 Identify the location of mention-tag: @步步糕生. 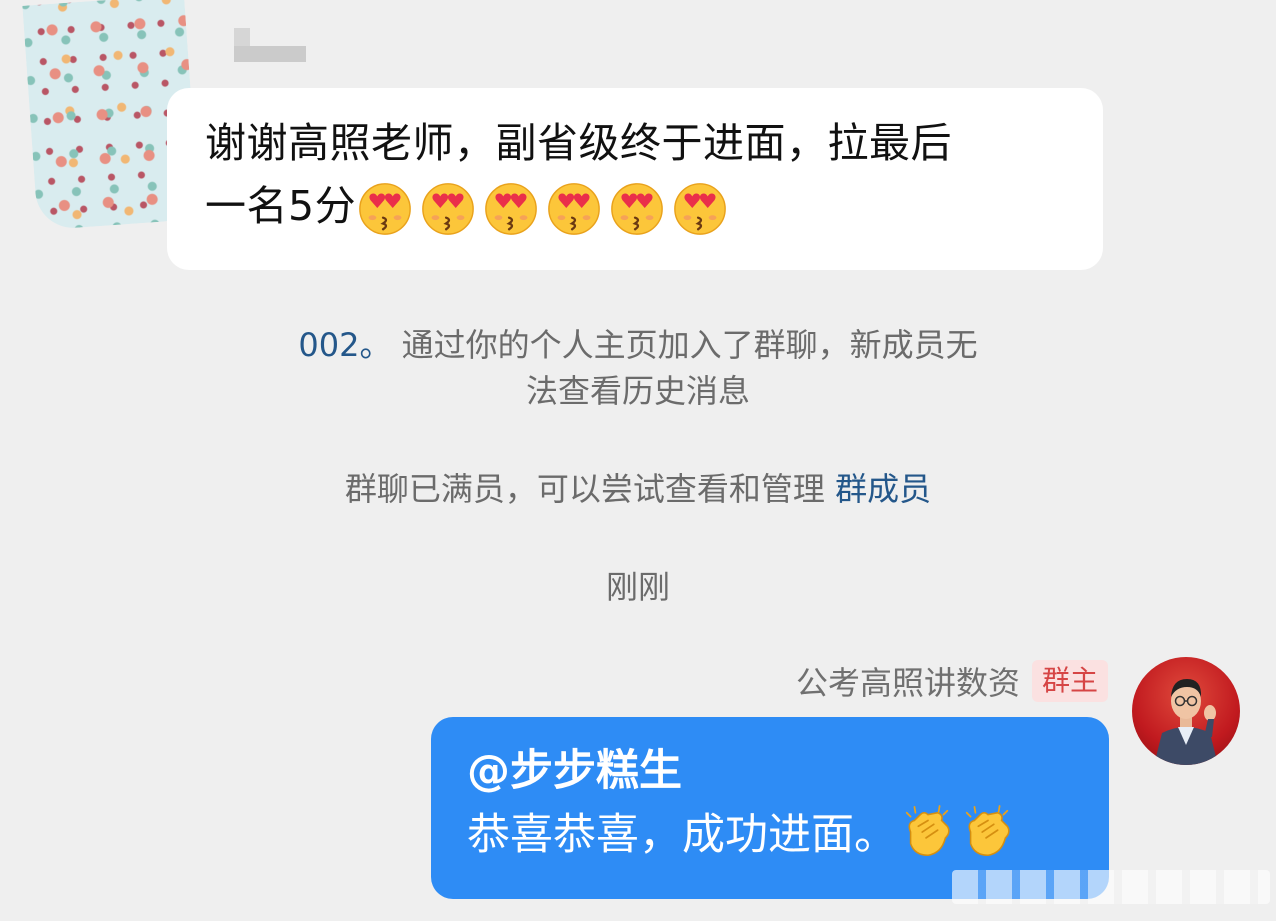
(773, 771).